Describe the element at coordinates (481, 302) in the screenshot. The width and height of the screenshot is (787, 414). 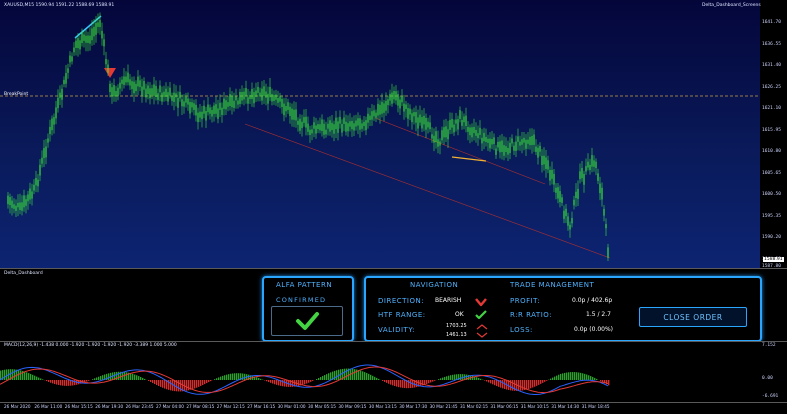
I see `bearish-arrow-icon` at that location.